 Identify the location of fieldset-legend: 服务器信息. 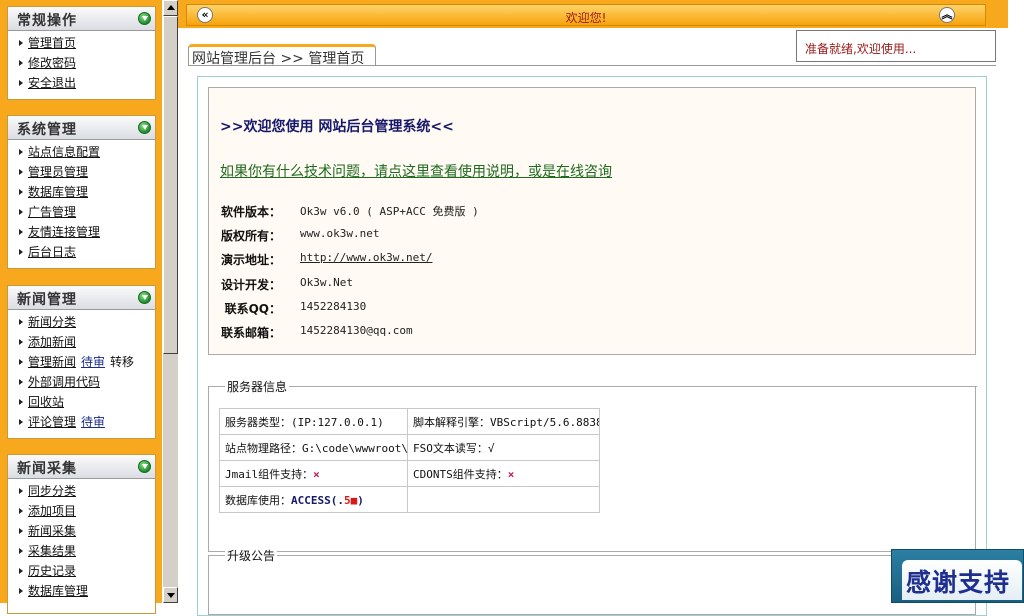
(257, 386).